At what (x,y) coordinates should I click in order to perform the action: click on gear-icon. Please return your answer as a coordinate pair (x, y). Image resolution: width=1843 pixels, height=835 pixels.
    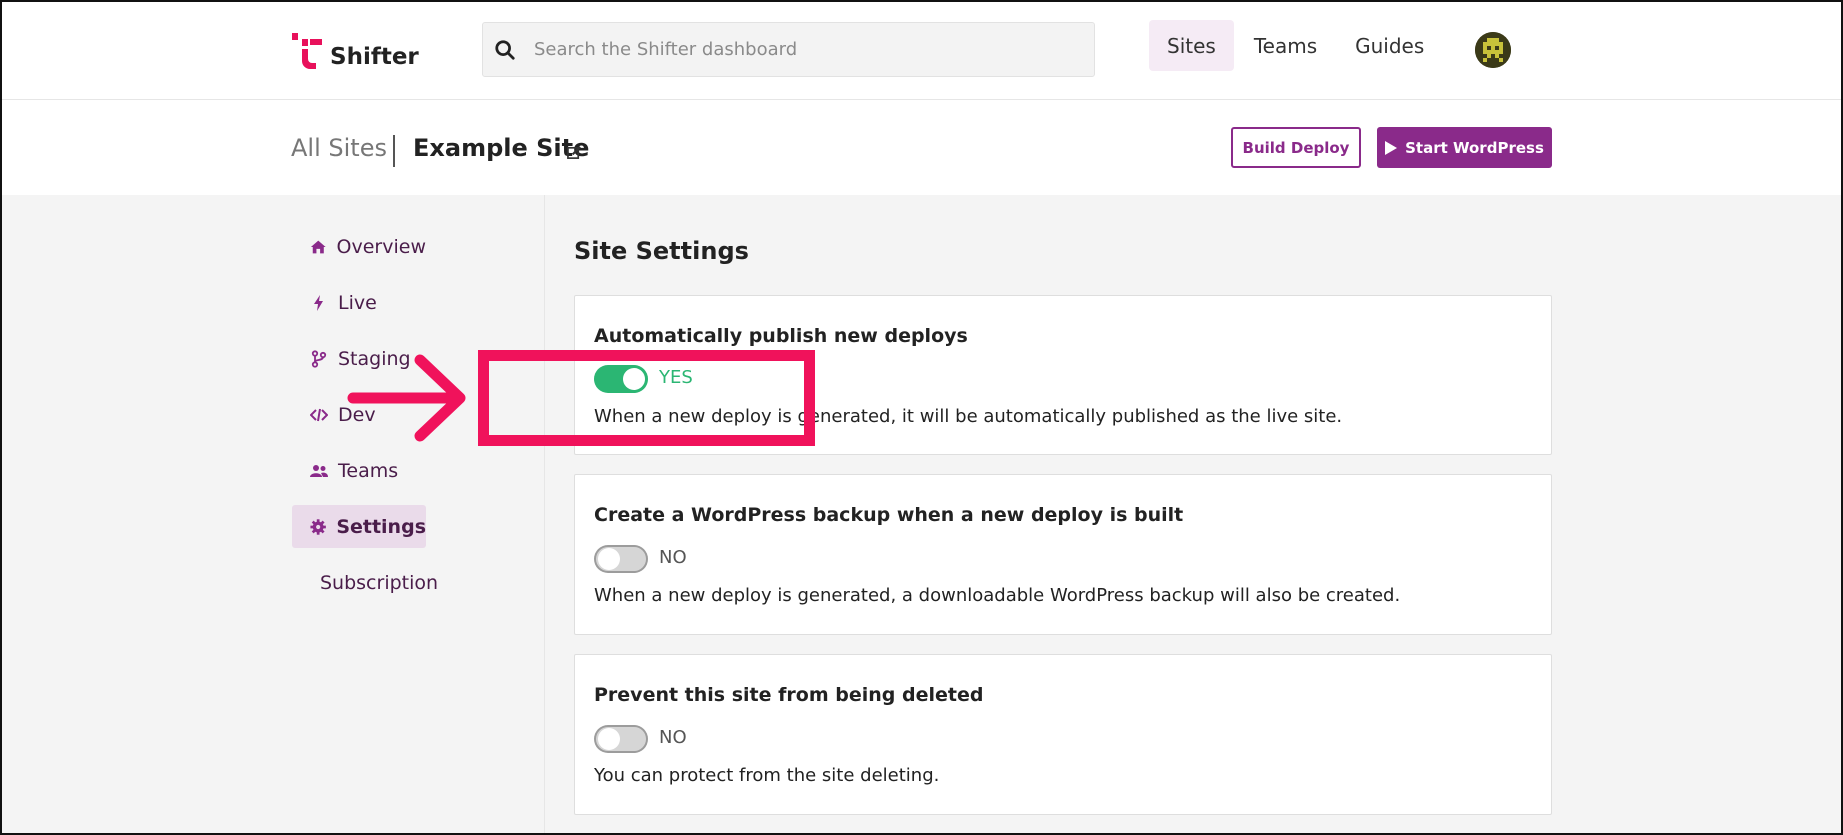
    Looking at the image, I should click on (318, 526).